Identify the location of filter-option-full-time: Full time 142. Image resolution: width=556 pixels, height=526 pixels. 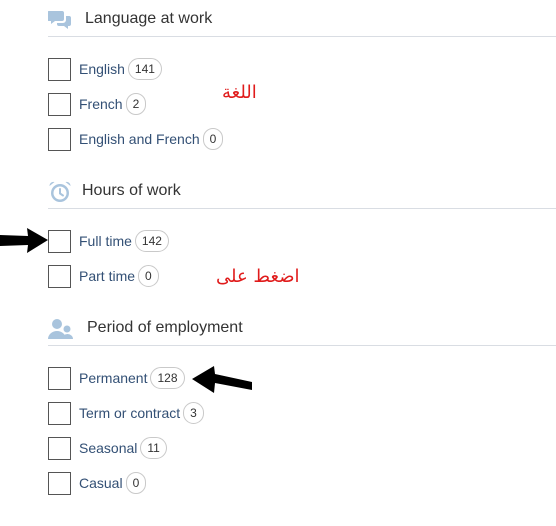
(108, 241).